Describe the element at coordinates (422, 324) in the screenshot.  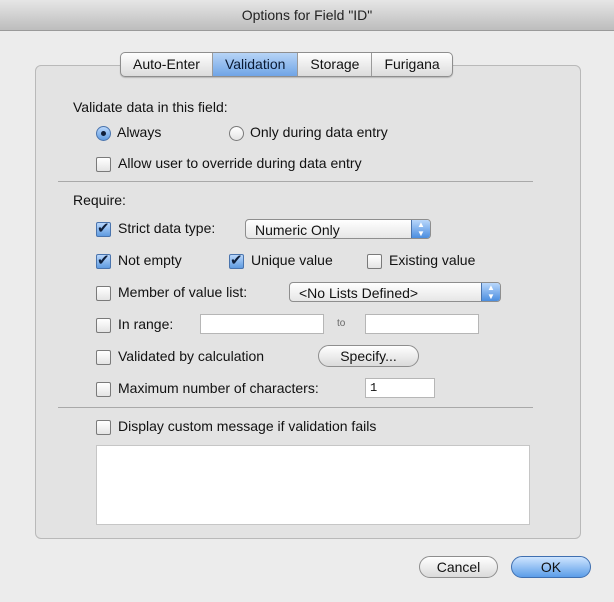
I see `range-to-field` at that location.